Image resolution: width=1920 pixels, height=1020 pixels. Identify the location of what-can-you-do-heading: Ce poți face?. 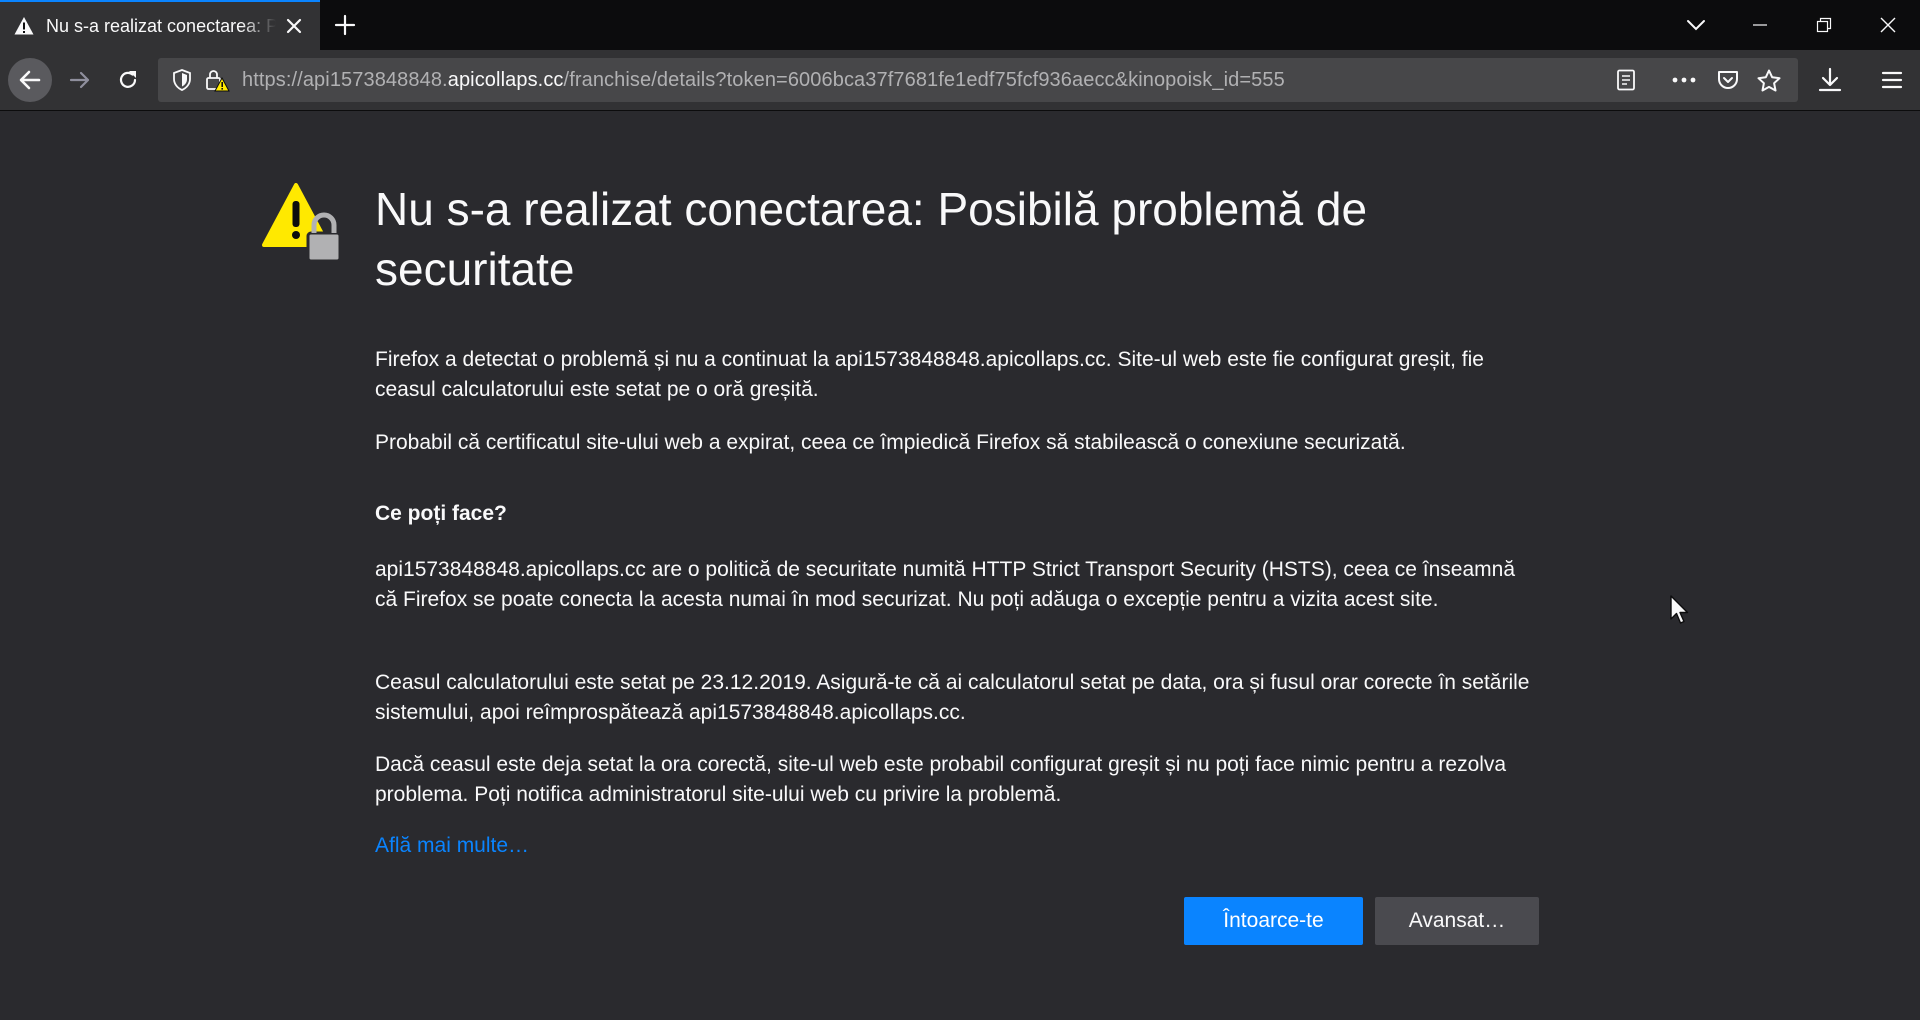
(441, 513).